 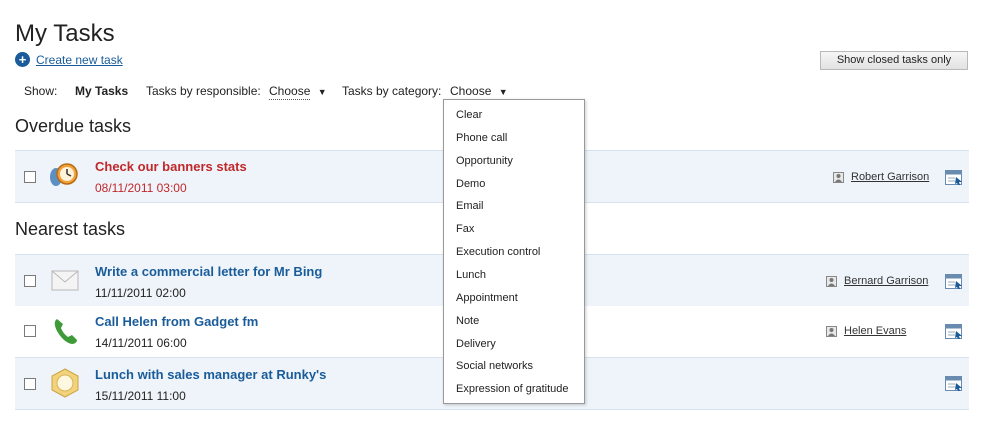 I want to click on menu-item-lunch: Lunch, so click(x=471, y=275).